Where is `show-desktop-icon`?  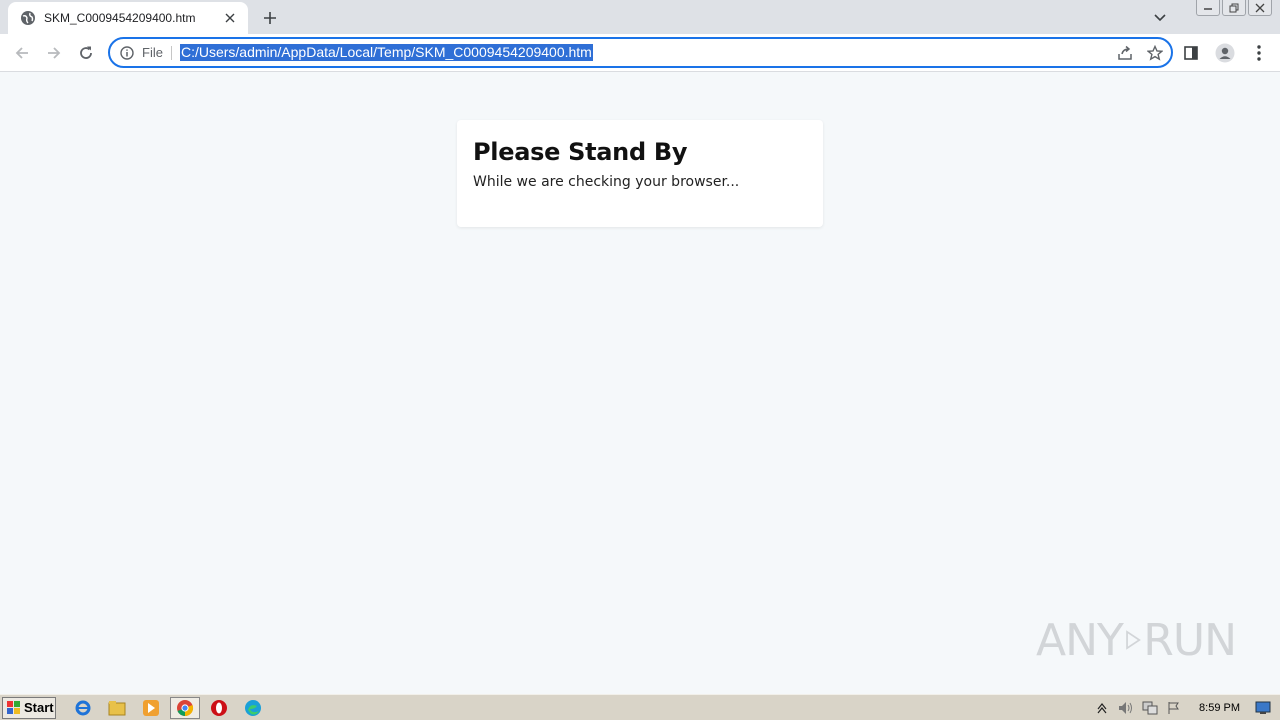
show-desktop-icon is located at coordinates (1263, 708).